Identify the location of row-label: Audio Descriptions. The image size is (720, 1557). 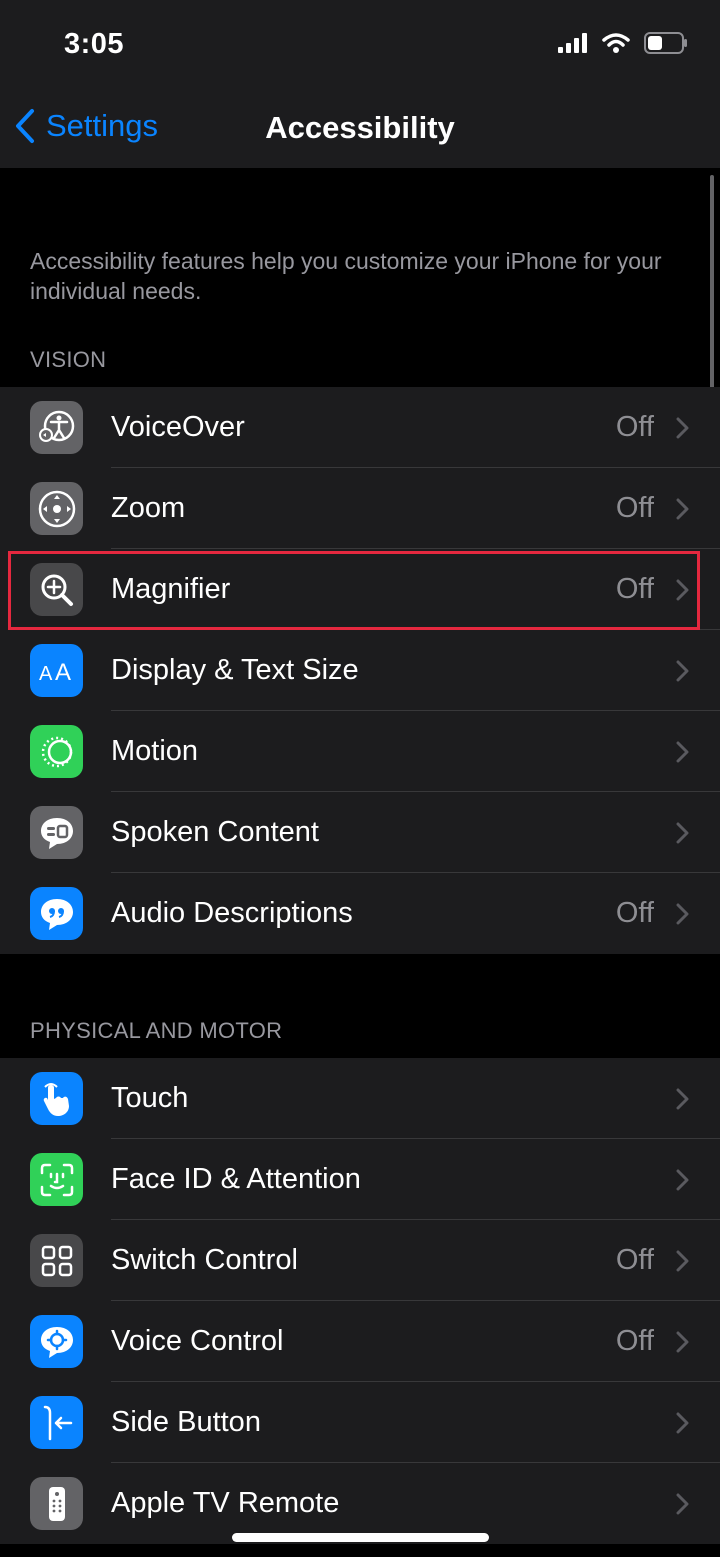
(232, 913).